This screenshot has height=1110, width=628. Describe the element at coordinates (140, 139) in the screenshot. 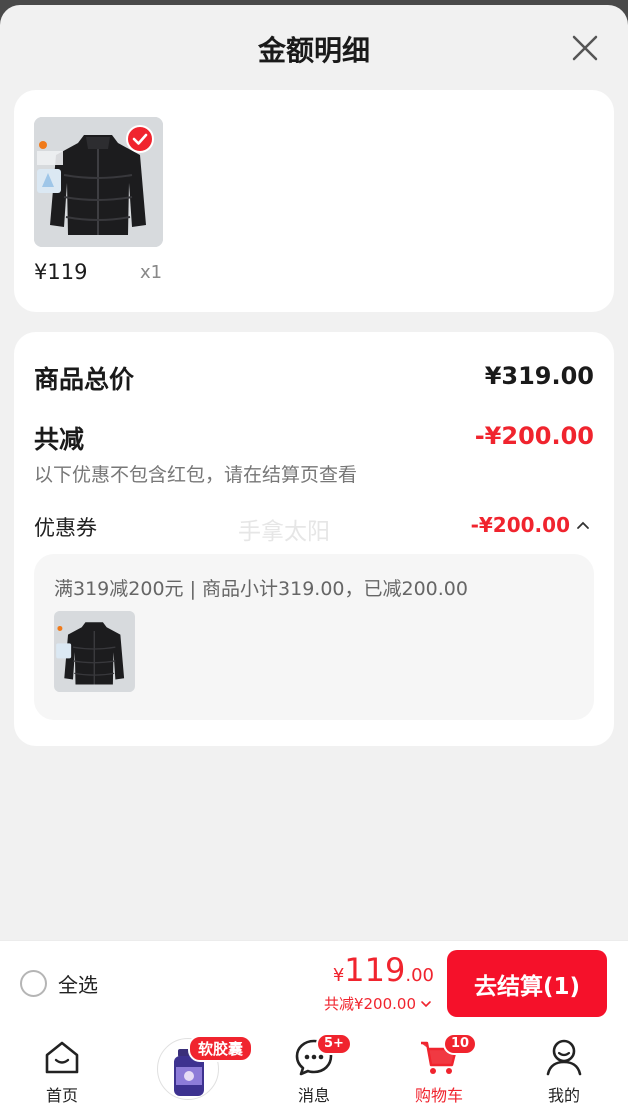

I see `selected-check-icon` at that location.